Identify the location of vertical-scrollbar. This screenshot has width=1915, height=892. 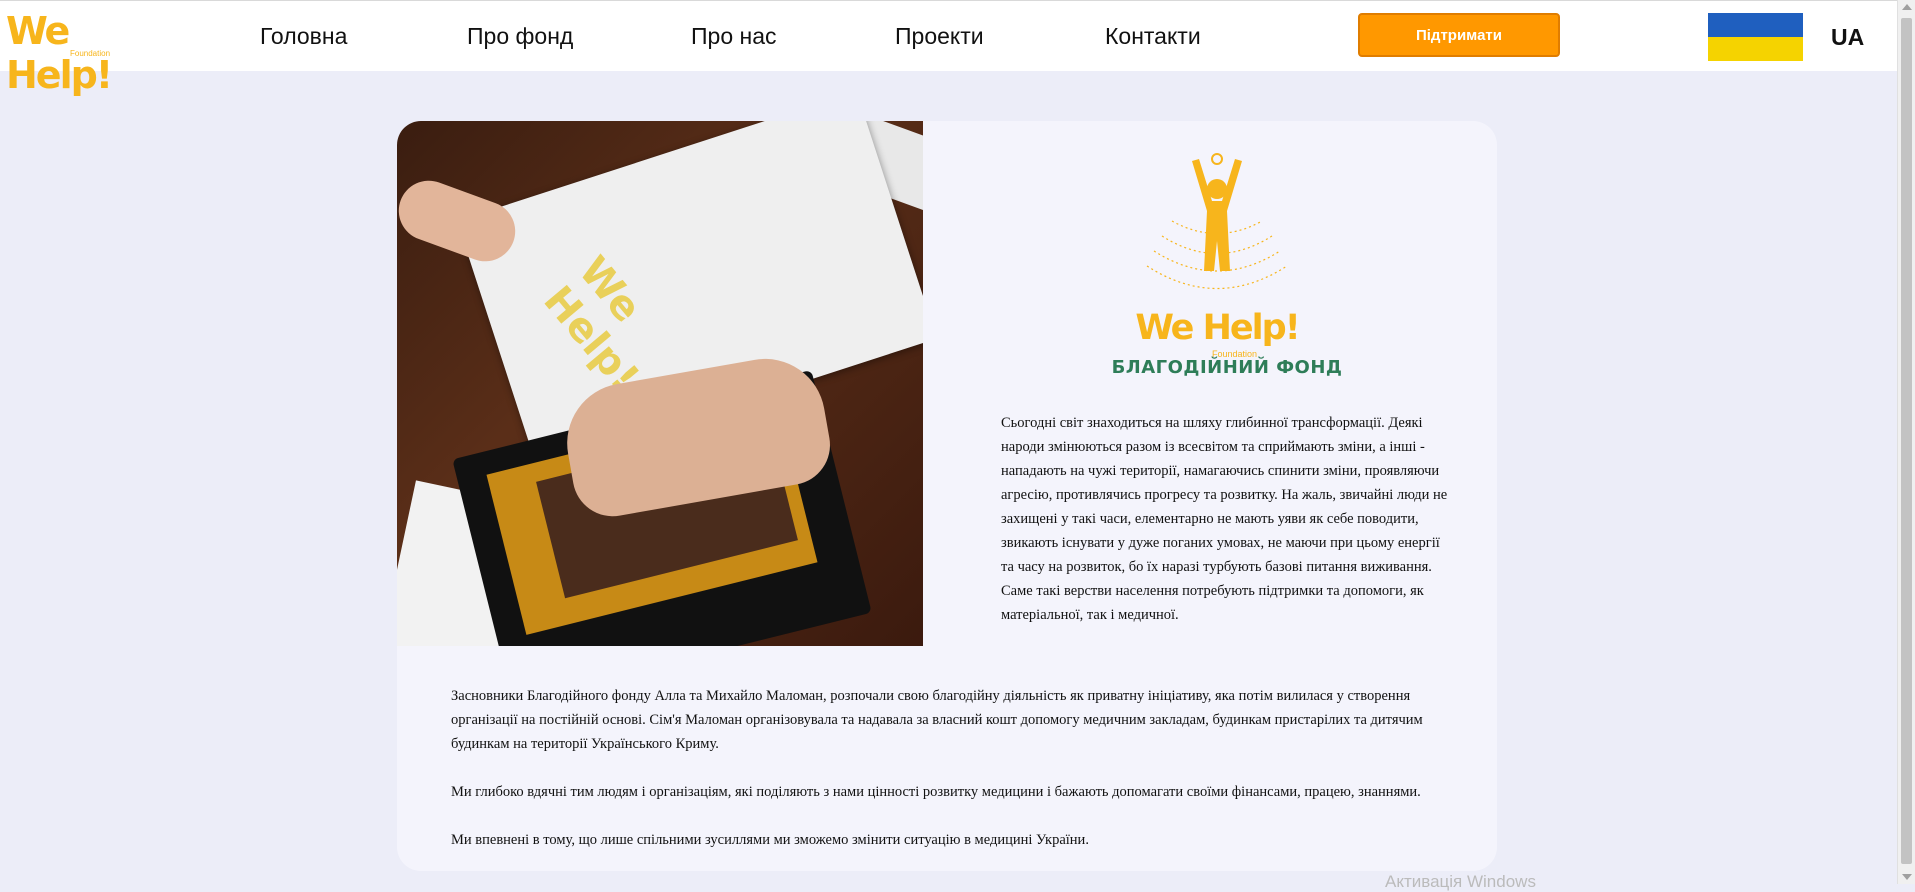
(1906, 442).